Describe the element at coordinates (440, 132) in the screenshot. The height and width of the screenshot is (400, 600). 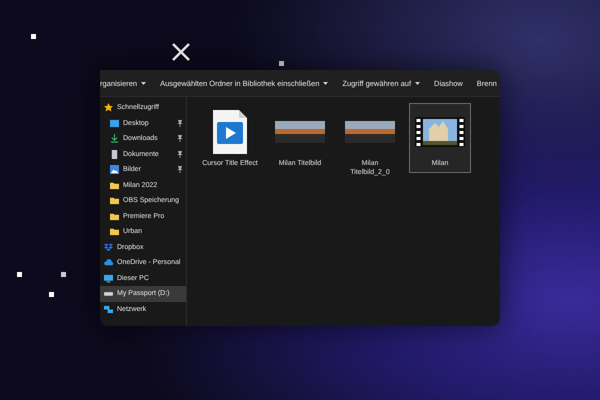
I see `film-thumbnail` at that location.